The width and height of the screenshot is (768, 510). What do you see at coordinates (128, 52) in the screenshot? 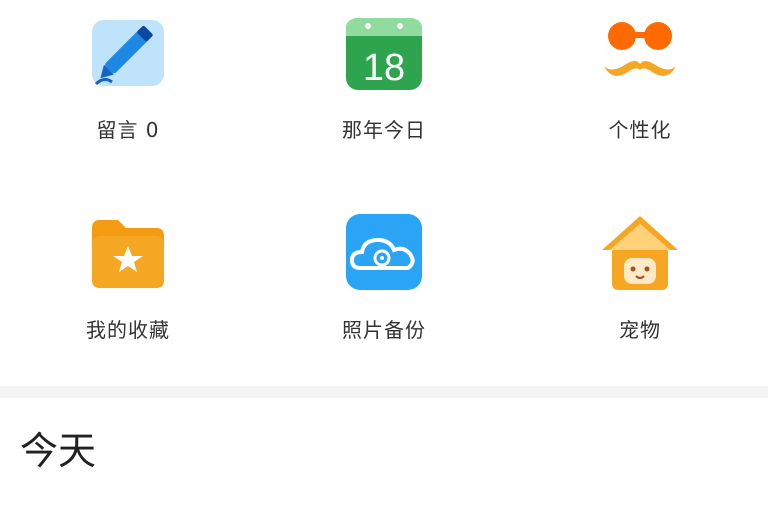
I see `pencil-icon` at bounding box center [128, 52].